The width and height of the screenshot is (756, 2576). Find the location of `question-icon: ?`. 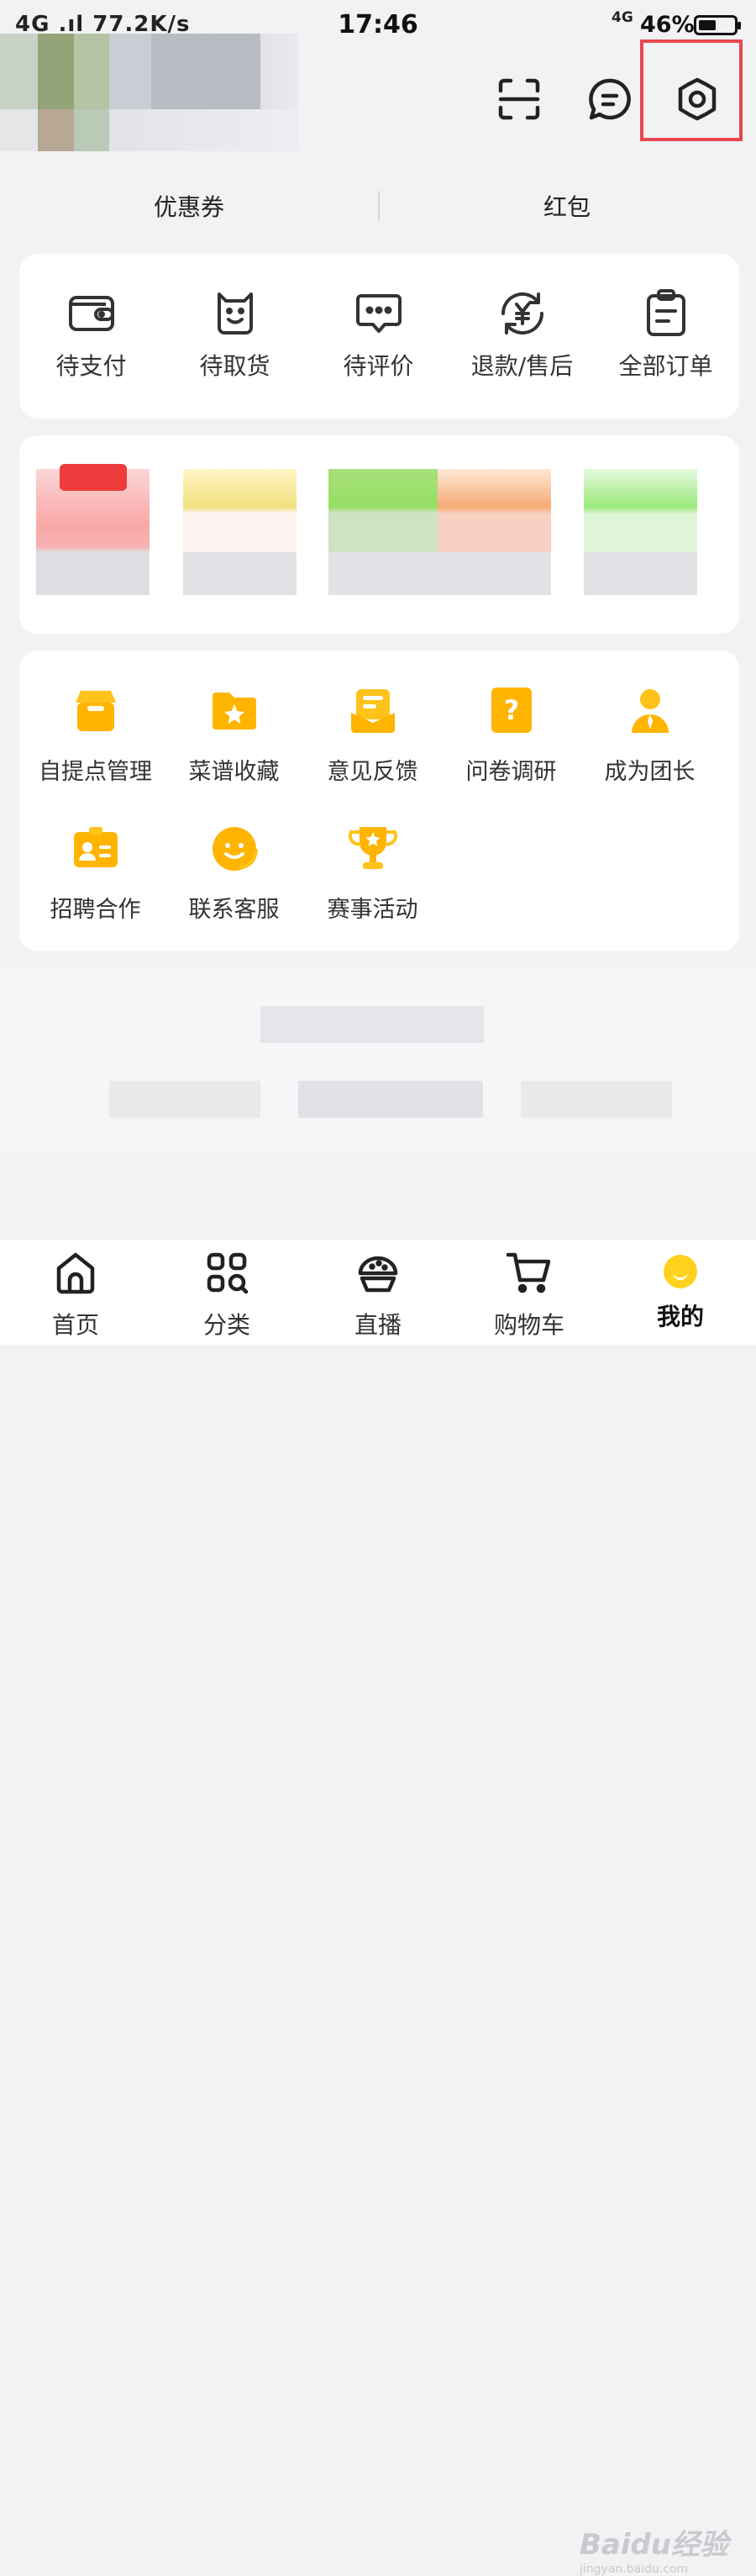

question-icon: ? is located at coordinates (511, 710).